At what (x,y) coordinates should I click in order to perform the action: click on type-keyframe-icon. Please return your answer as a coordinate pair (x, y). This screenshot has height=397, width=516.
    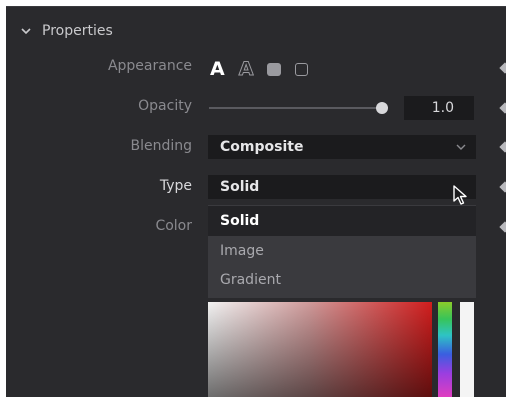
    Looking at the image, I should click on (502, 187).